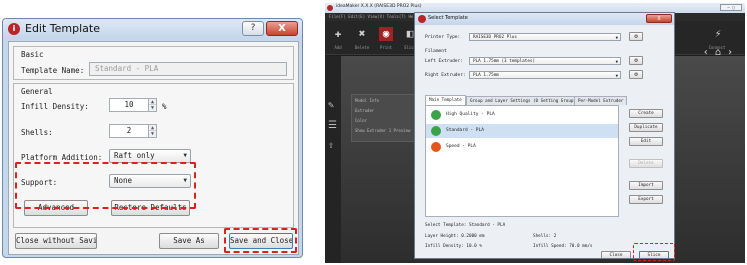 This screenshot has height=265, width=747. Describe the element at coordinates (383, 130) in the screenshot. I see `panel-line-4: Show Extruder 1 Preview` at that location.